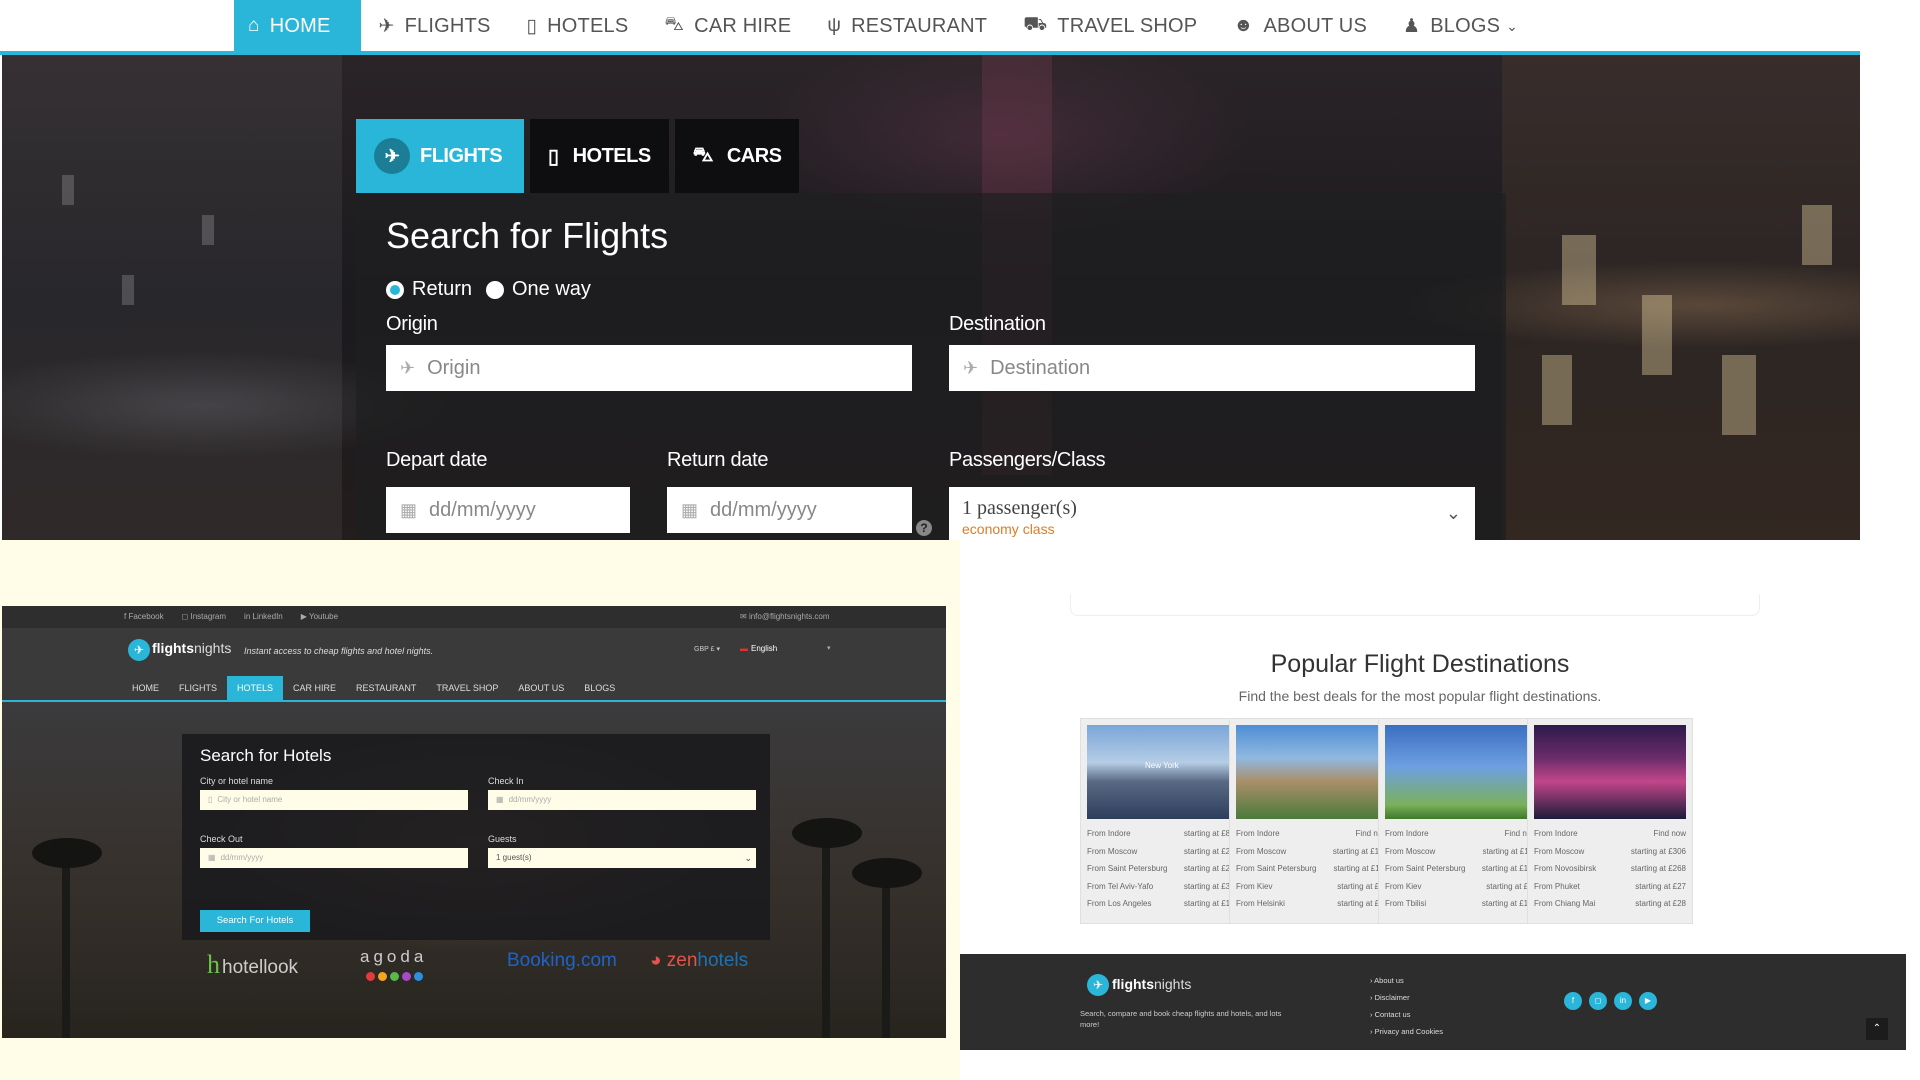 This screenshot has height=1080, width=1920. Describe the element at coordinates (1163, 907) in the screenshot. I see `route-row: From Los Angeles starting at £140` at that location.